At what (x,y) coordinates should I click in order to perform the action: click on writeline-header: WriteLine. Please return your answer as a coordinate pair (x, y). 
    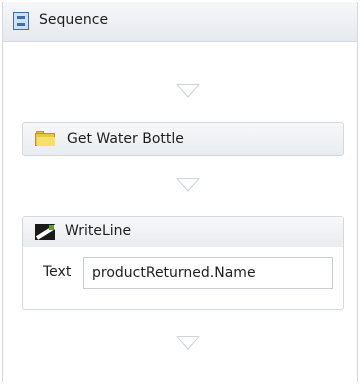
    Looking at the image, I should click on (183, 232).